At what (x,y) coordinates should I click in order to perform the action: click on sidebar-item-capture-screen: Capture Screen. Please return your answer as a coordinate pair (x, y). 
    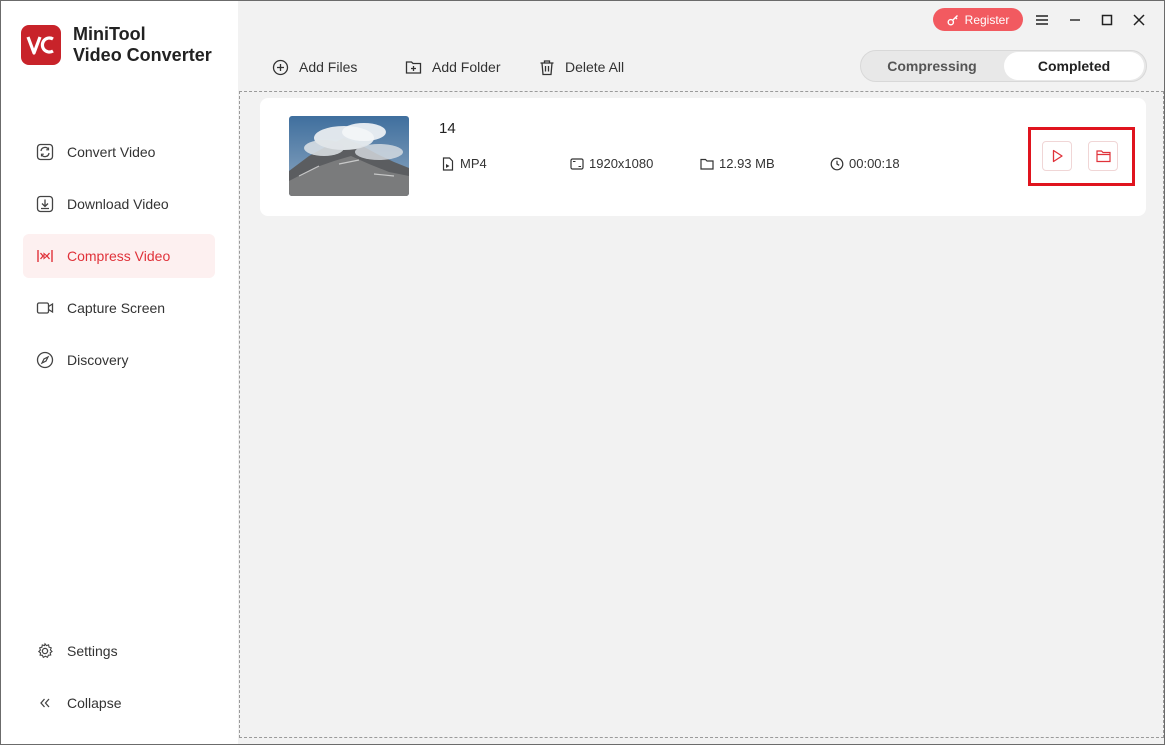
    Looking at the image, I should click on (119, 308).